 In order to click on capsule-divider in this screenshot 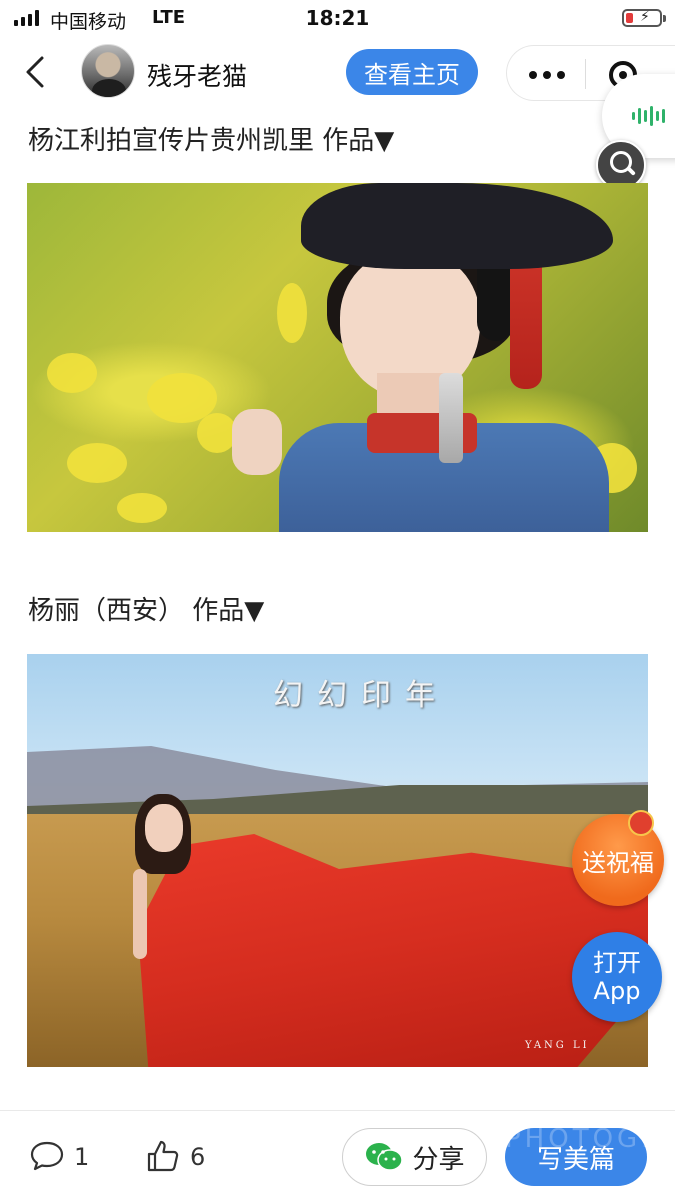, I will do `click(585, 74)`.